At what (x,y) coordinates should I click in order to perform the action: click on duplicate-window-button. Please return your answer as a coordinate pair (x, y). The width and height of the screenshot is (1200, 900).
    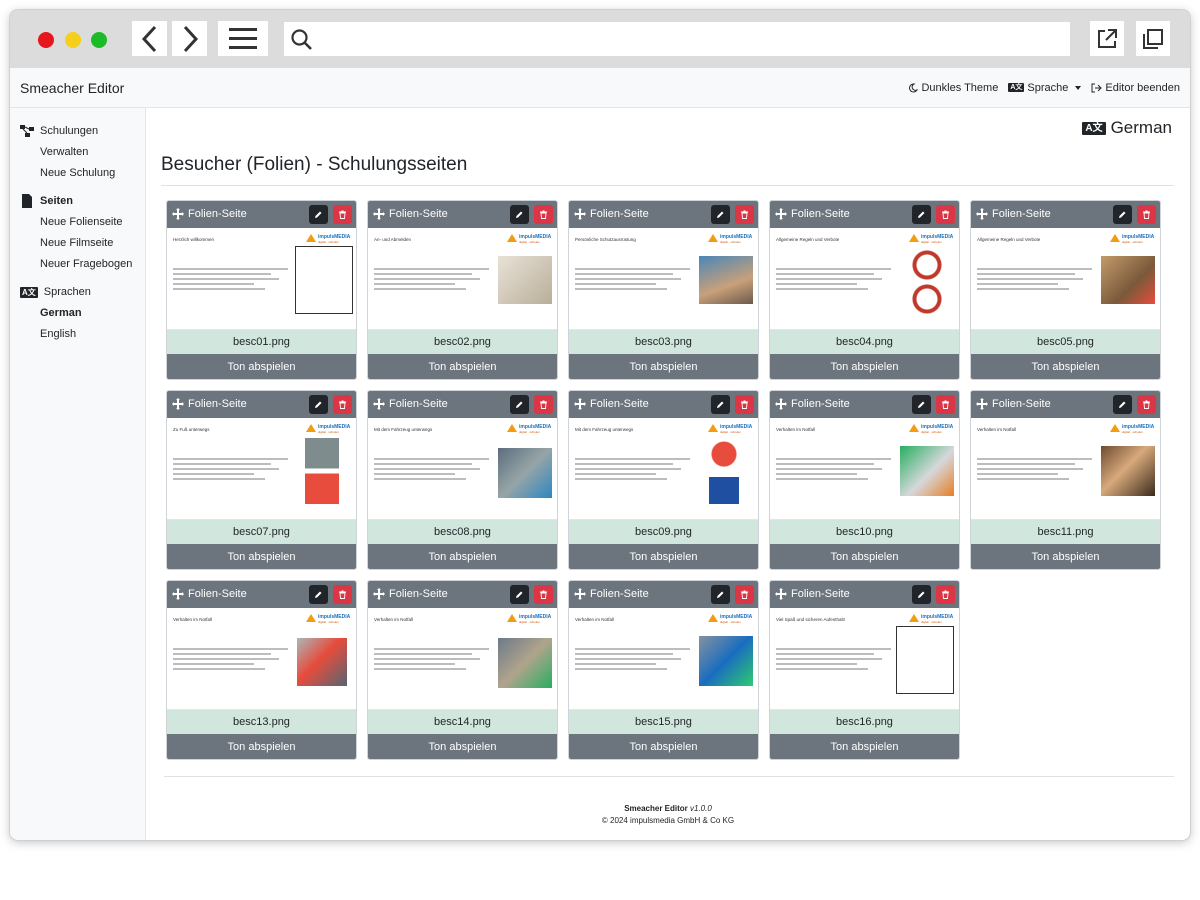
    Looking at the image, I should click on (1153, 38).